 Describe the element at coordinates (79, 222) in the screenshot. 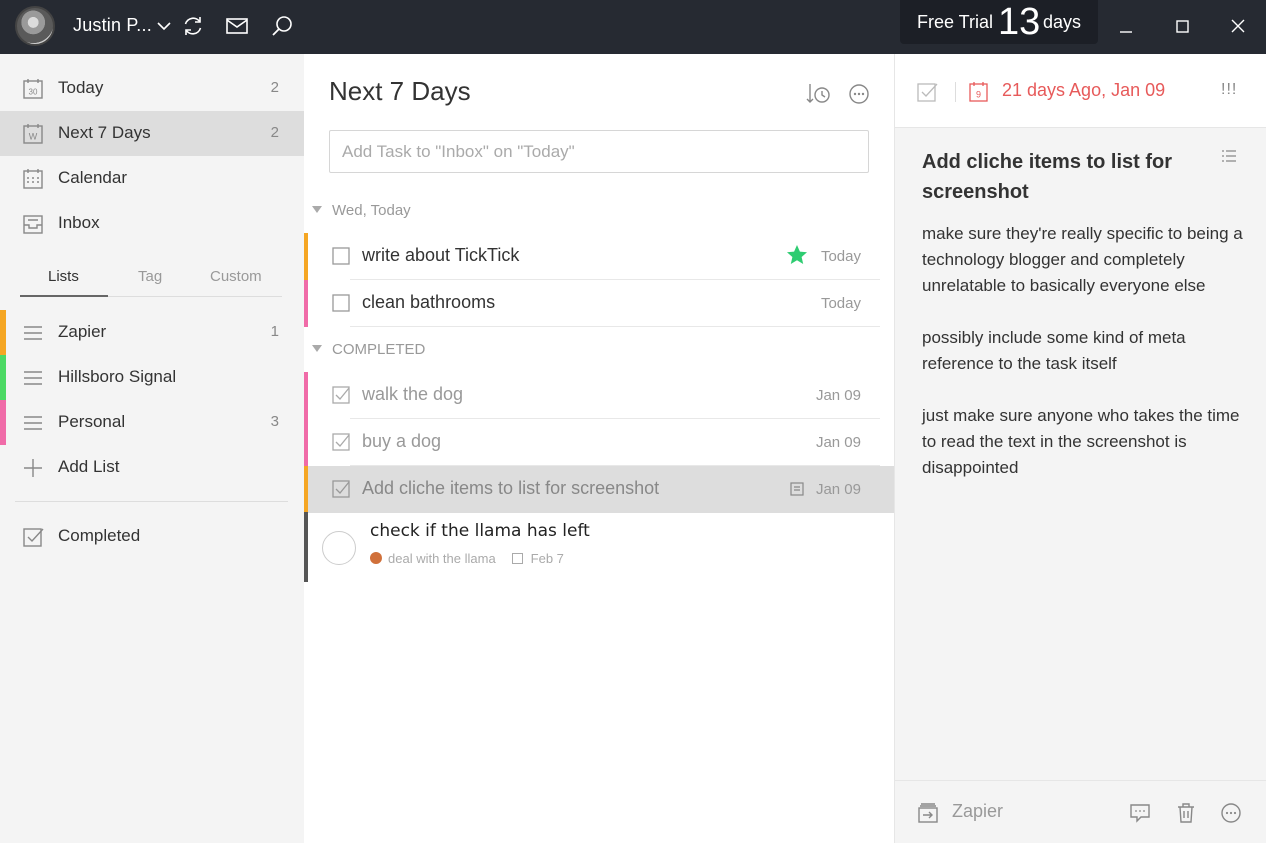

I see `sidebar-item-label: Inbox` at that location.